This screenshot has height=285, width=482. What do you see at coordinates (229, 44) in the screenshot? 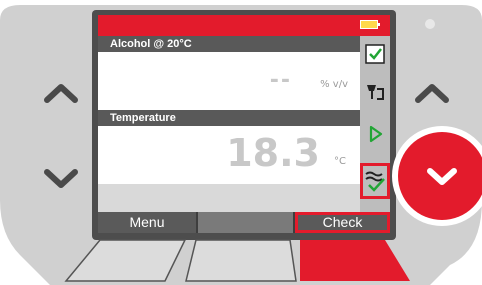
I see `alcohol-label: Alcohol @ 20°C` at bounding box center [229, 44].